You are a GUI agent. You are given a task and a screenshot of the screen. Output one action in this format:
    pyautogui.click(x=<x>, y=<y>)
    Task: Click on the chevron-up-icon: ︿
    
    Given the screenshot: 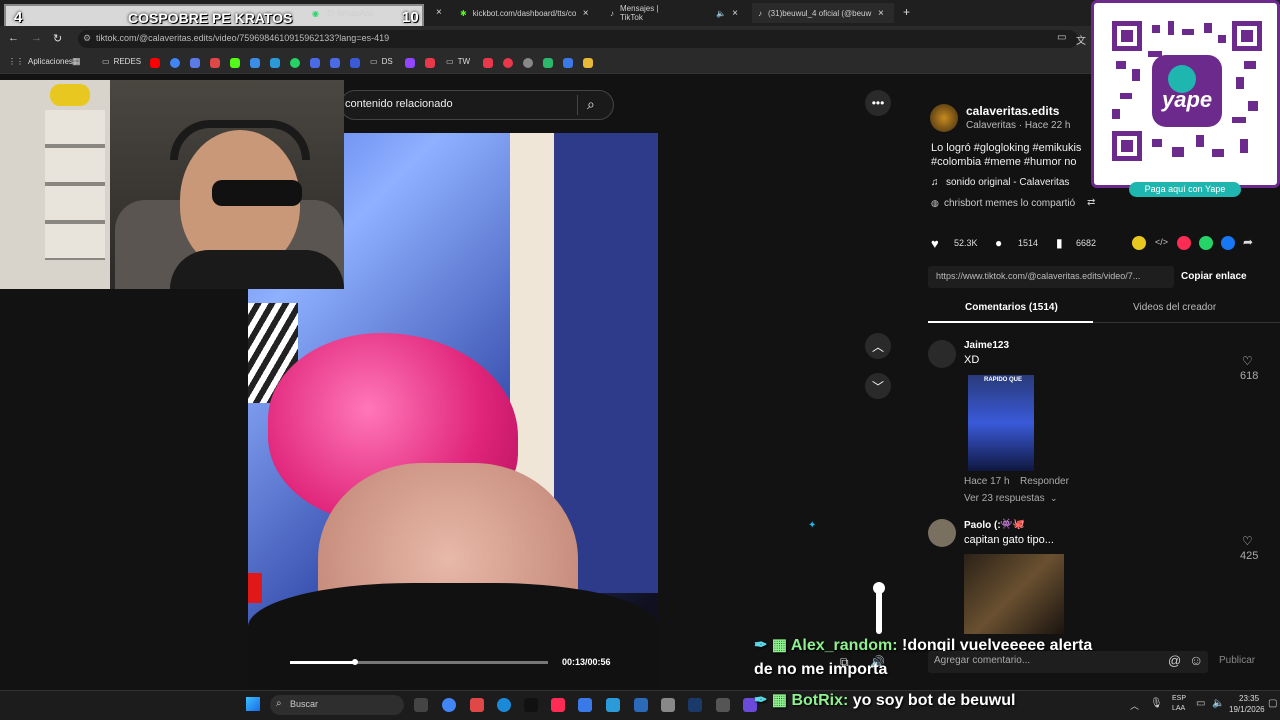 What is the action you would take?
    pyautogui.click(x=1134, y=705)
    